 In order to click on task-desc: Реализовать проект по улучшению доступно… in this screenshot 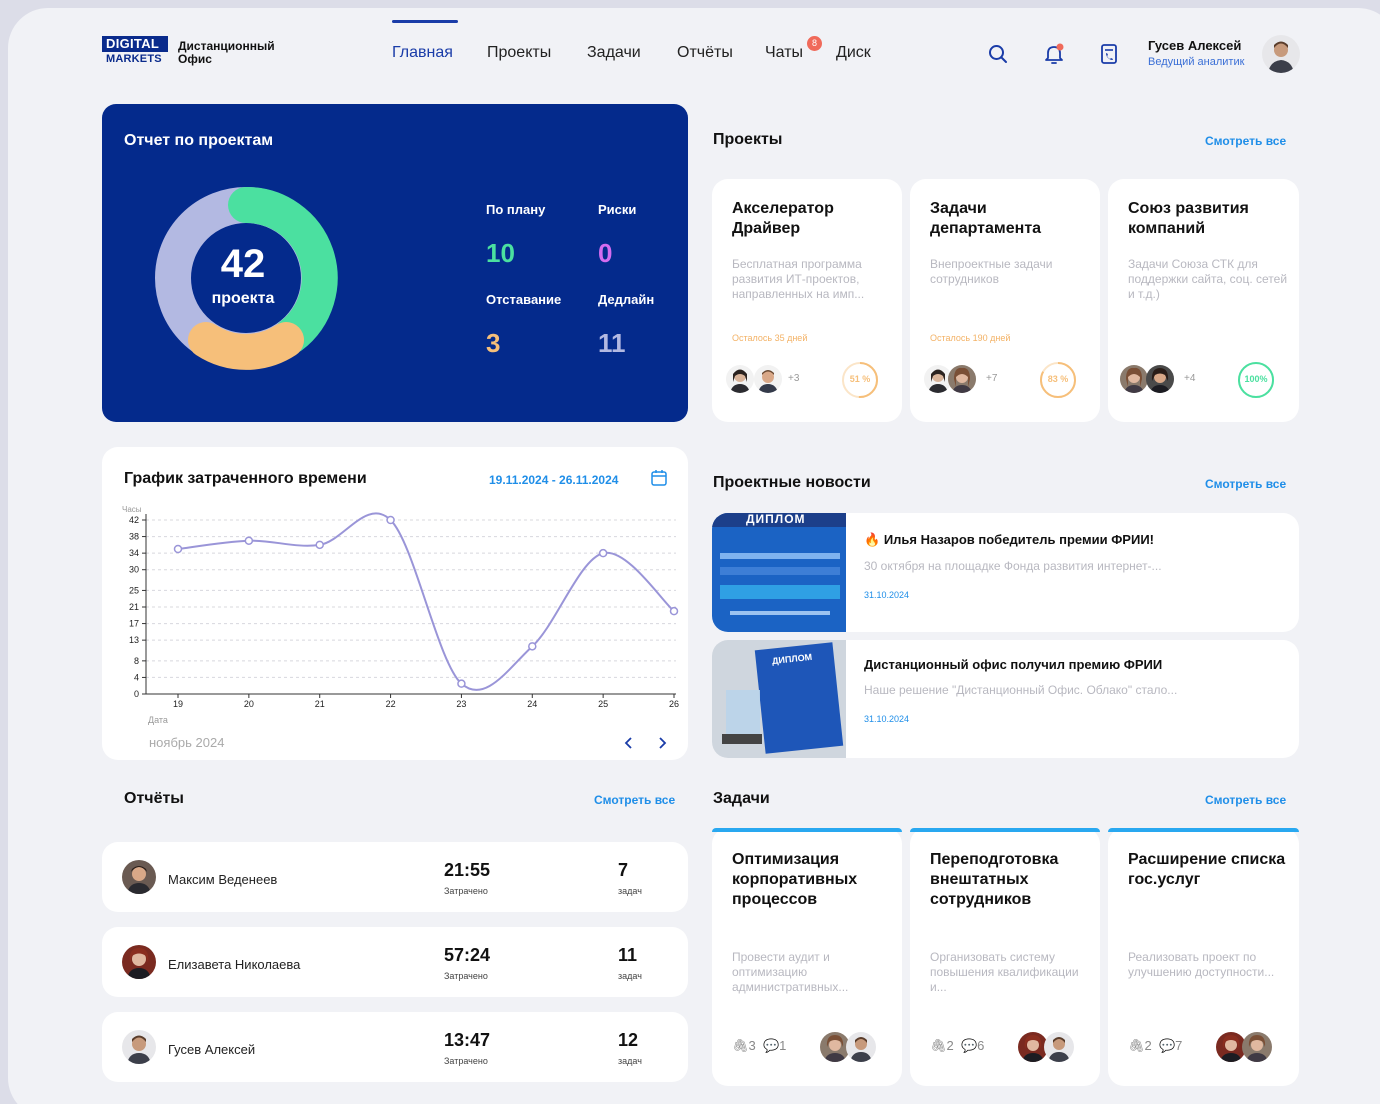, I will do `click(1201, 964)`.